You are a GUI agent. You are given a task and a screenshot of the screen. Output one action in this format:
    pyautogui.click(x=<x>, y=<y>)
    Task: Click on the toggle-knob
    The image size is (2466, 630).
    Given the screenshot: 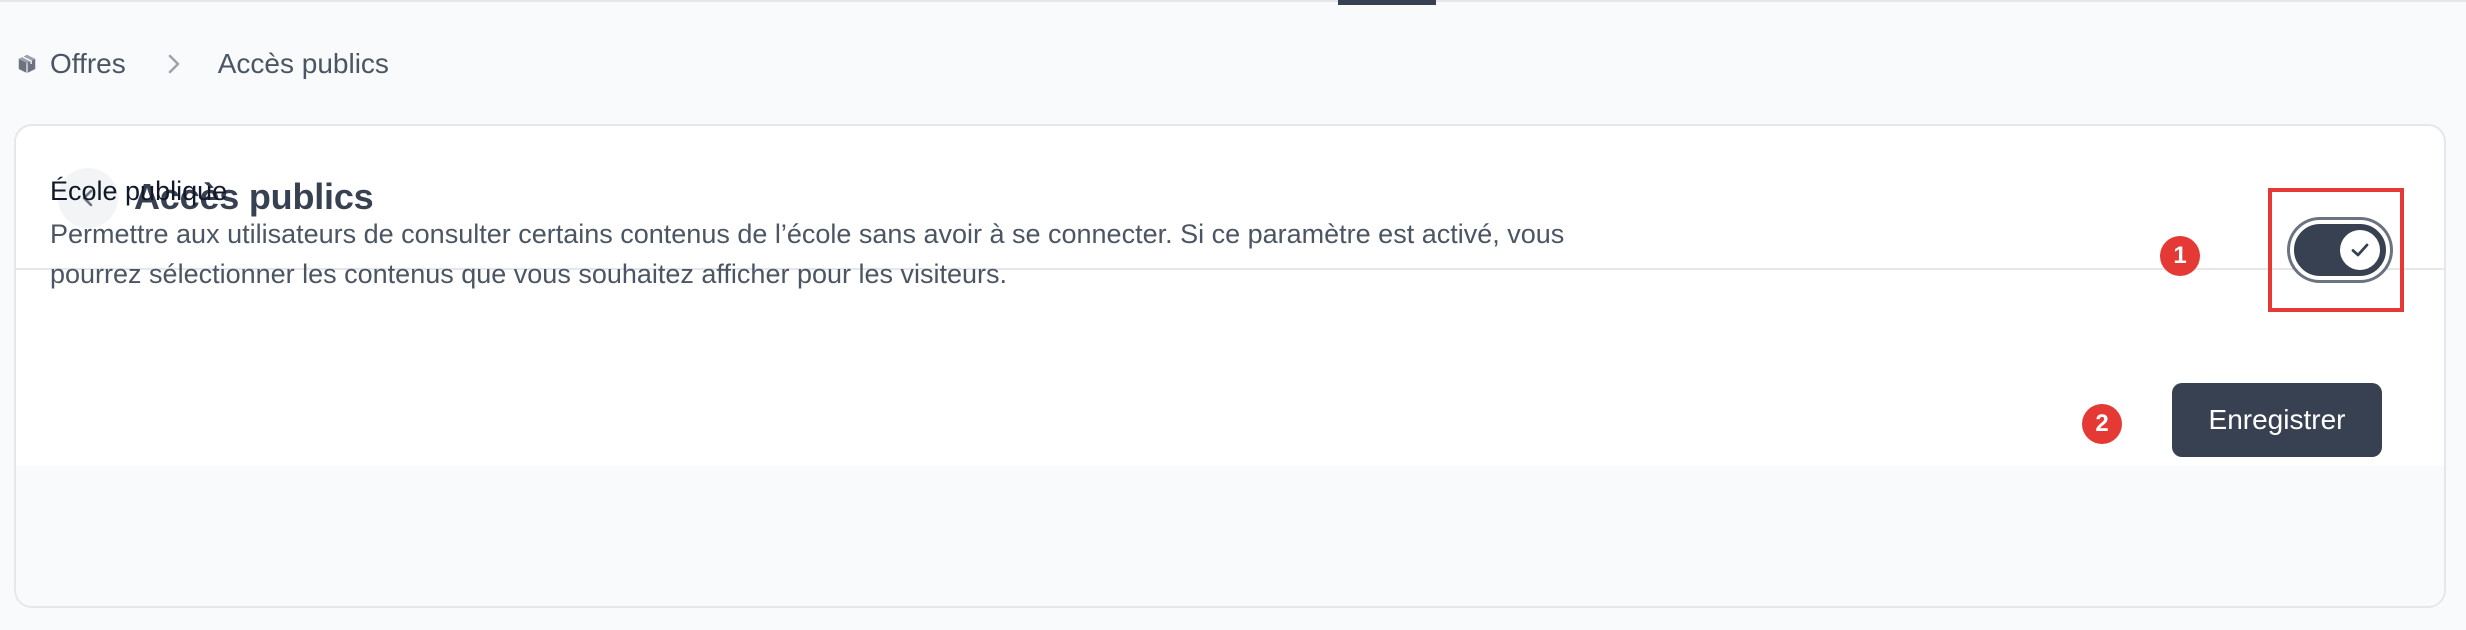 What is the action you would take?
    pyautogui.click(x=2360, y=250)
    